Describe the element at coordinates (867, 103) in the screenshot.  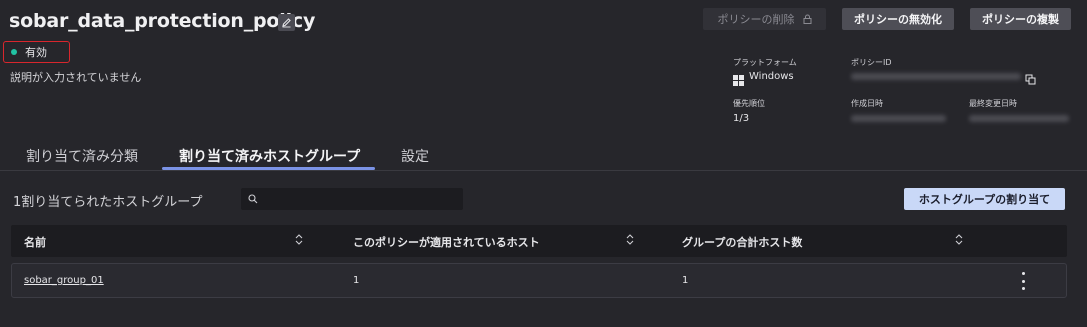
I see `created-label: 作成日時` at that location.